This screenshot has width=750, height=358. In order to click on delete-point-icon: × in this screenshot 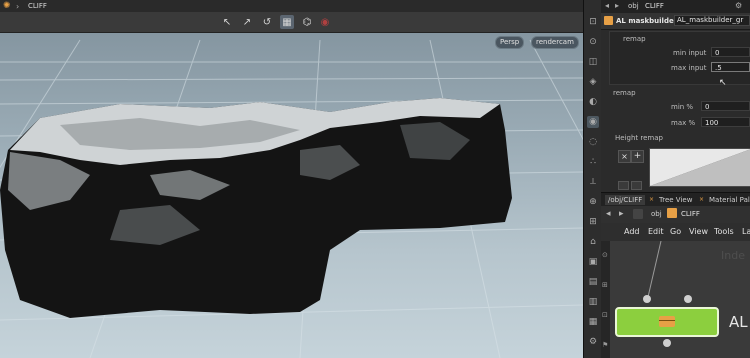, I will do `click(624, 156)`.